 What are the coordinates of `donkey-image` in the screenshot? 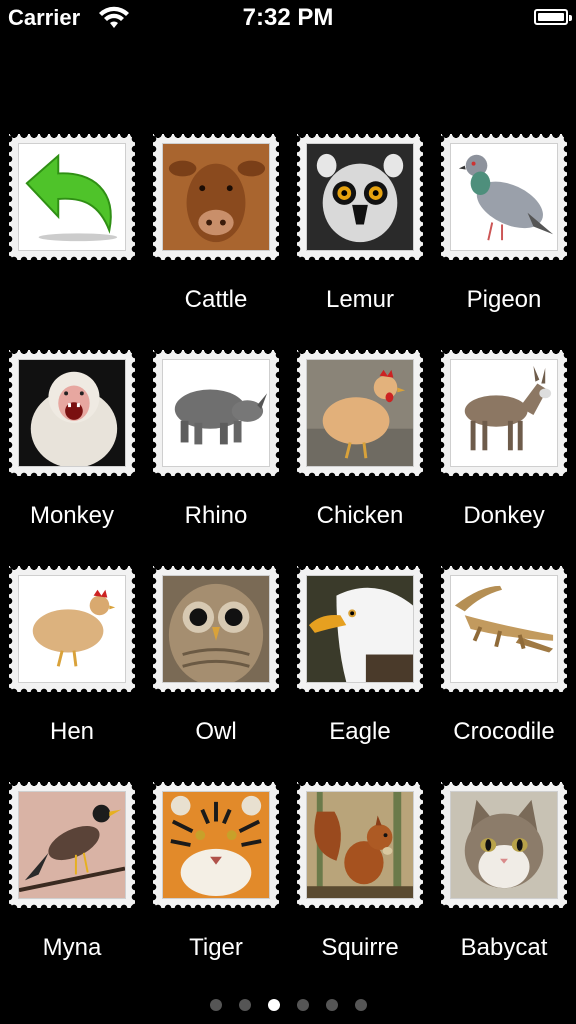 It's located at (504, 413).